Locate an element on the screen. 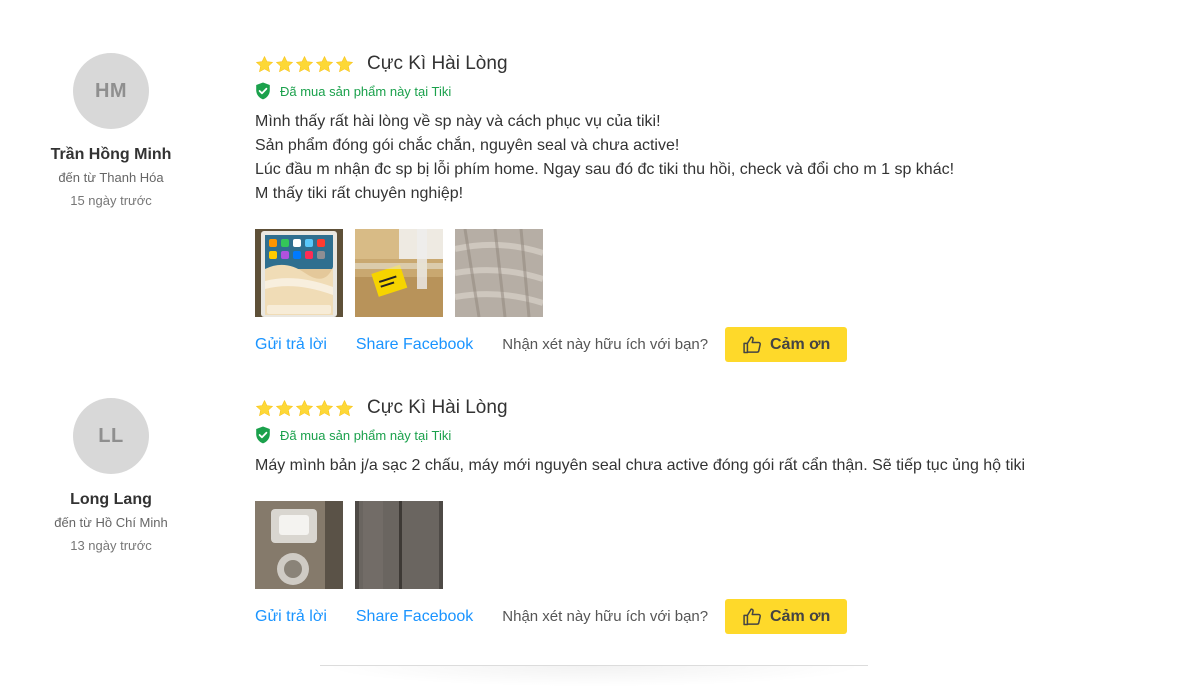  tablet-home-screen-image is located at coordinates (299, 273).